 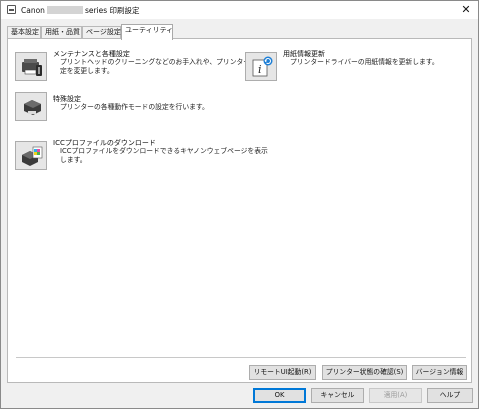 What do you see at coordinates (164, 151) in the screenshot?
I see `icc-profile-download-desc-line1: ICCプロファイルをダウンロードできるキヤノンウェブページを表示` at bounding box center [164, 151].